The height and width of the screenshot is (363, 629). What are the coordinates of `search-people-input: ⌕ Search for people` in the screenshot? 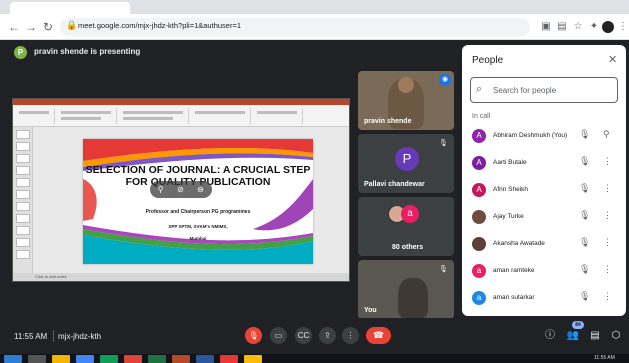 It's located at (544, 90).